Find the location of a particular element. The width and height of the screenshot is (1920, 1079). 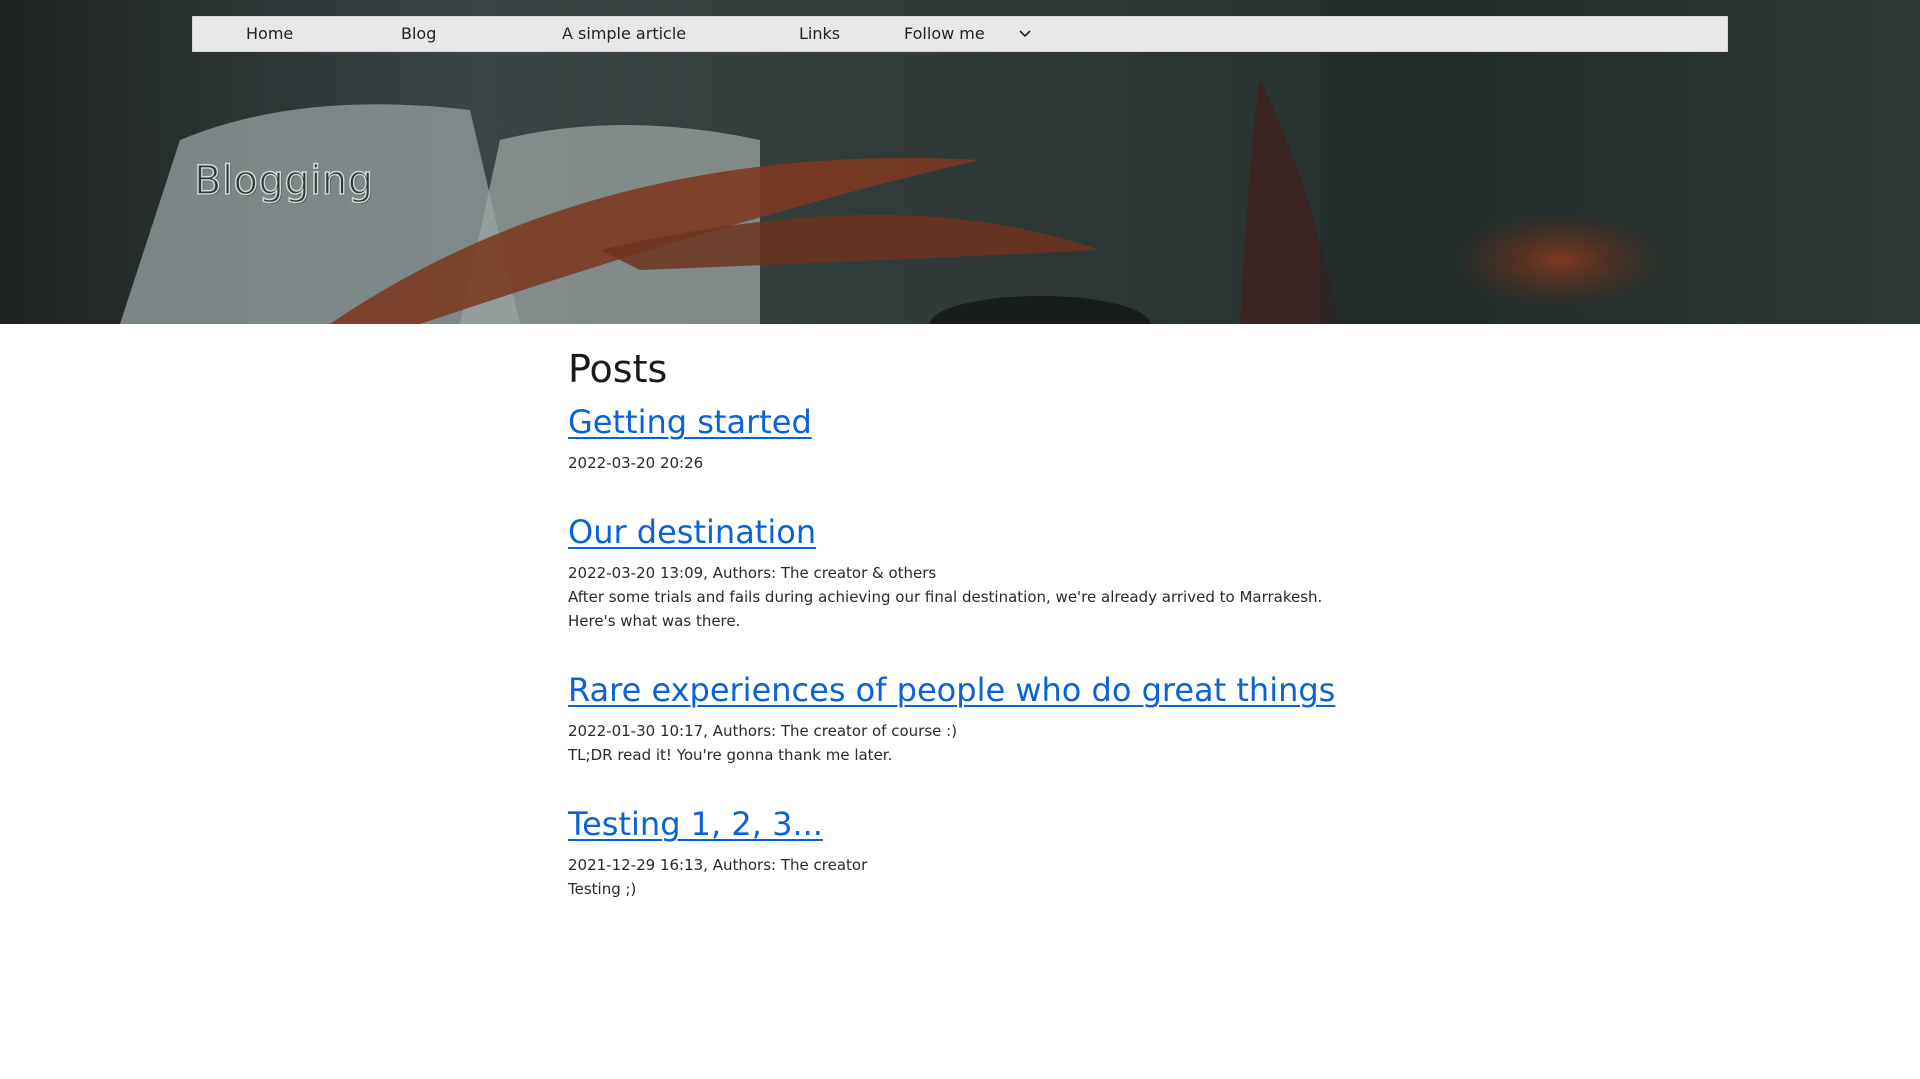

post-title-link: Our destination is located at coordinates (692, 532).